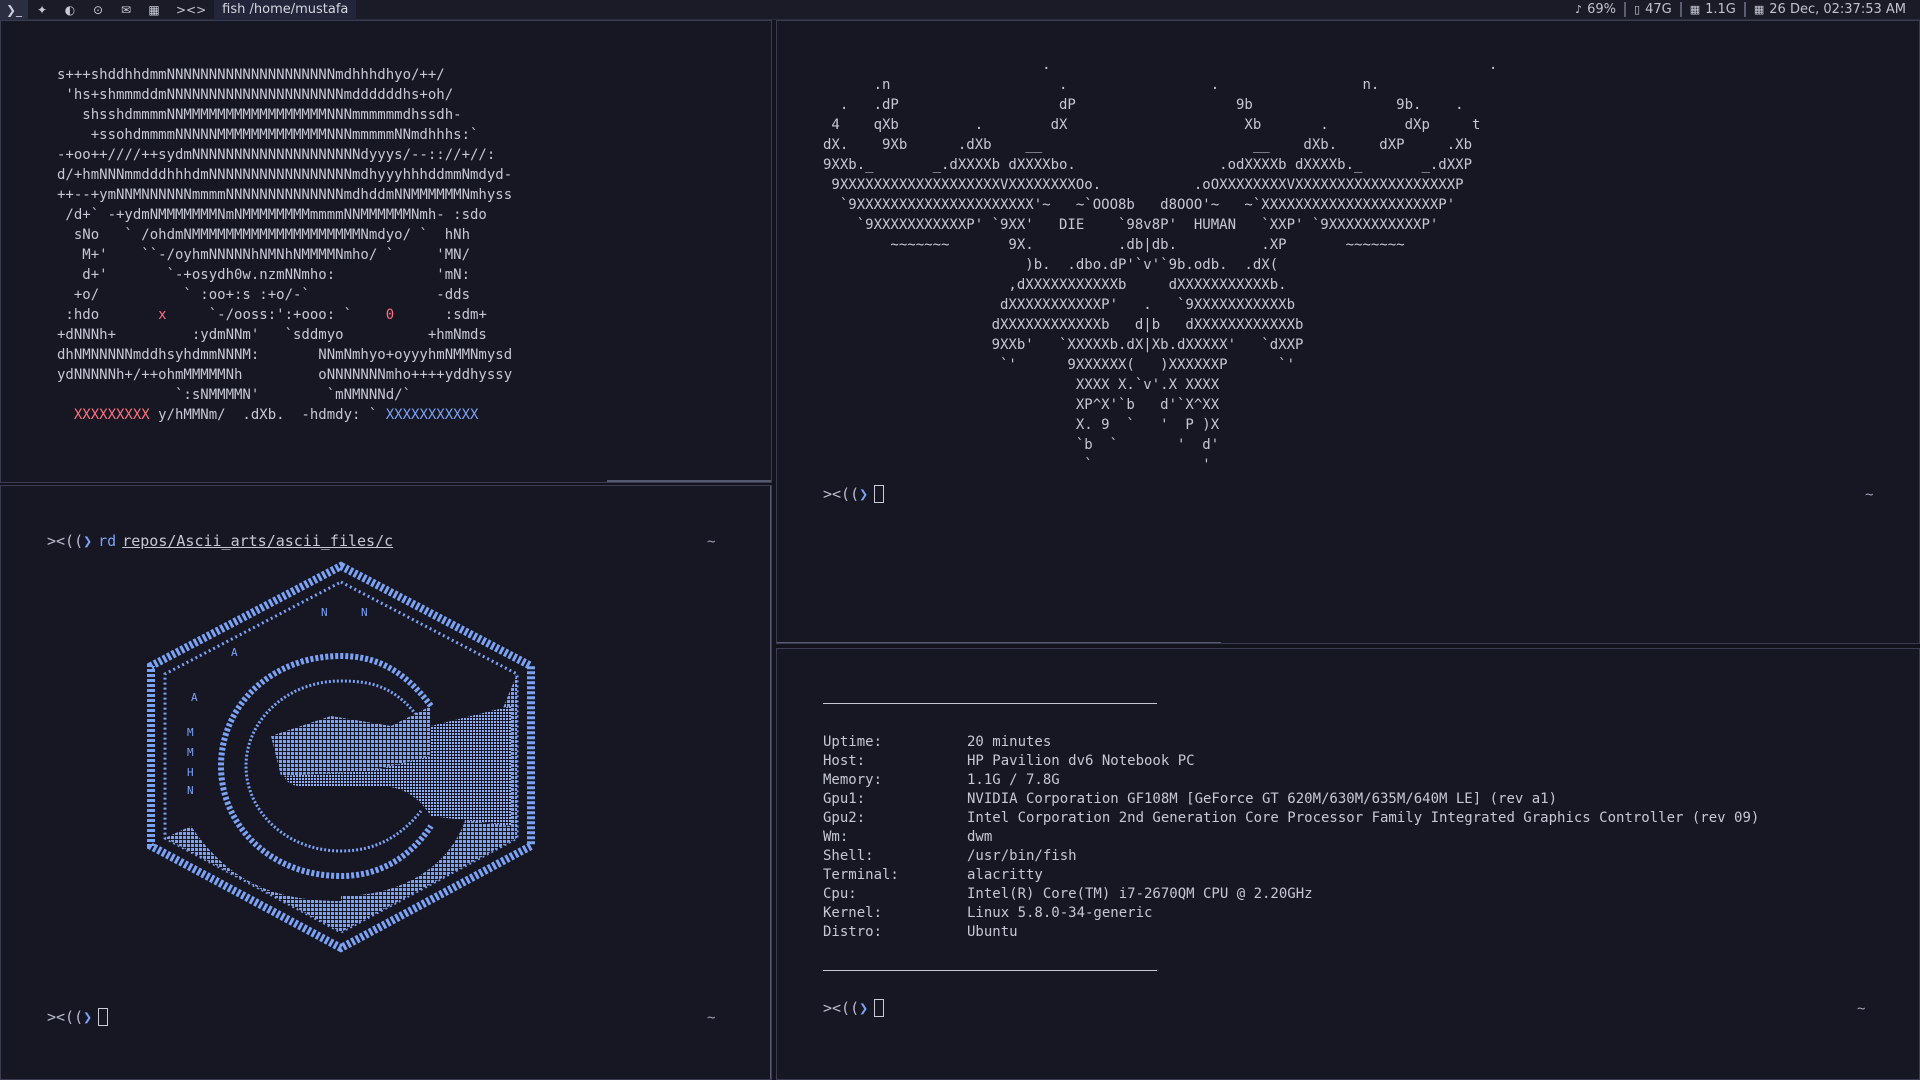  What do you see at coordinates (1291, 837) in the screenshot?
I see `info-row-wm: Wm: dwm` at bounding box center [1291, 837].